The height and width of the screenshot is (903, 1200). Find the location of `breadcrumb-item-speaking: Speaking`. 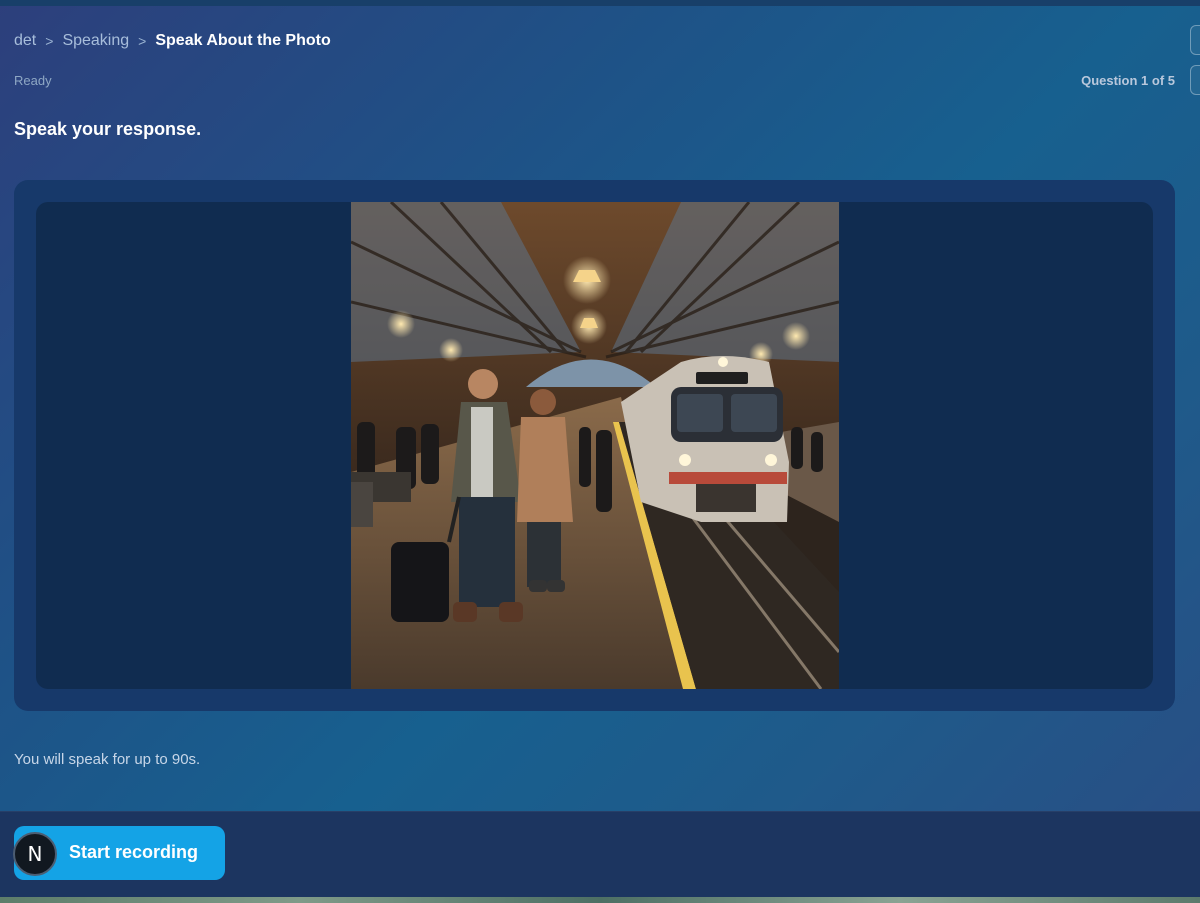

breadcrumb-item-speaking: Speaking is located at coordinates (95, 41).